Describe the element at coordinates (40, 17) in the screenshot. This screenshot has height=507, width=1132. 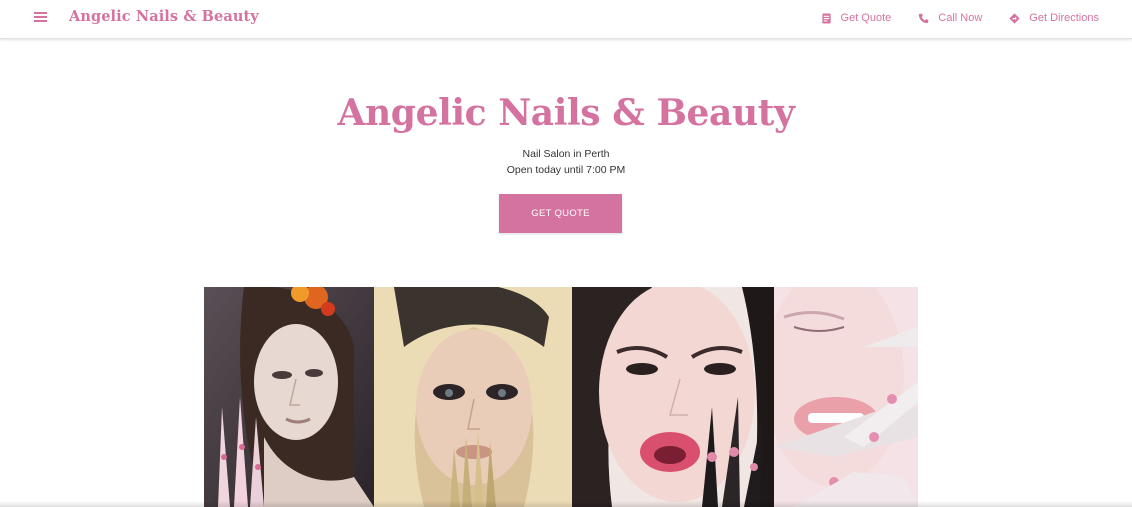
I see `hamburger-menu-icon` at that location.